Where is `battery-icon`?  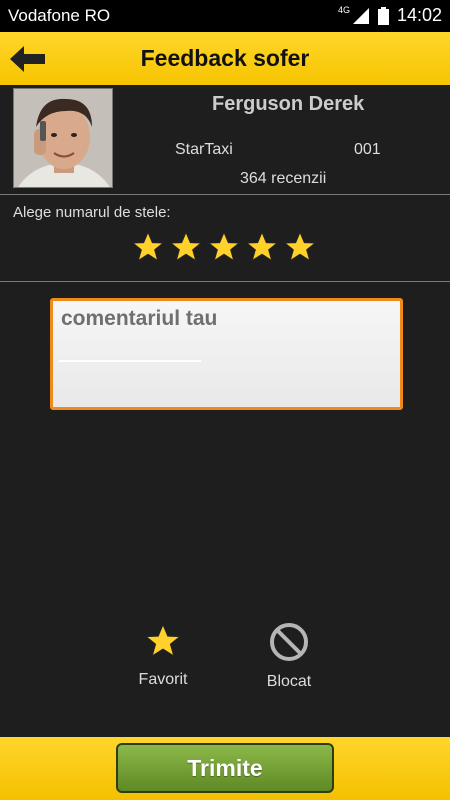 battery-icon is located at coordinates (383, 15).